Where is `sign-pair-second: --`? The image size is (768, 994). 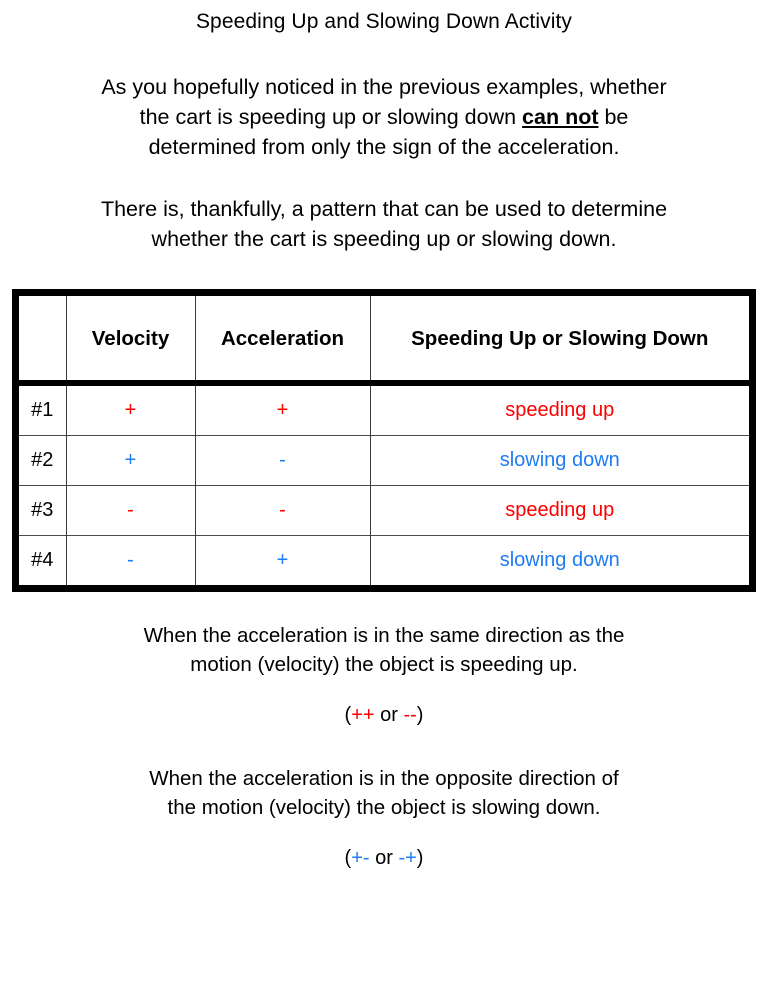
sign-pair-second: -- is located at coordinates (410, 715).